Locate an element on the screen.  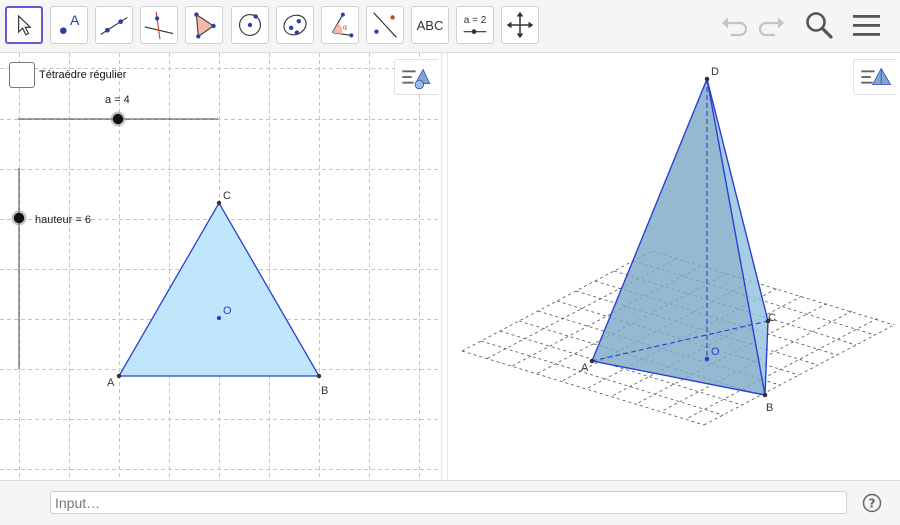
style-bar-3d-icon is located at coordinates (876, 76).